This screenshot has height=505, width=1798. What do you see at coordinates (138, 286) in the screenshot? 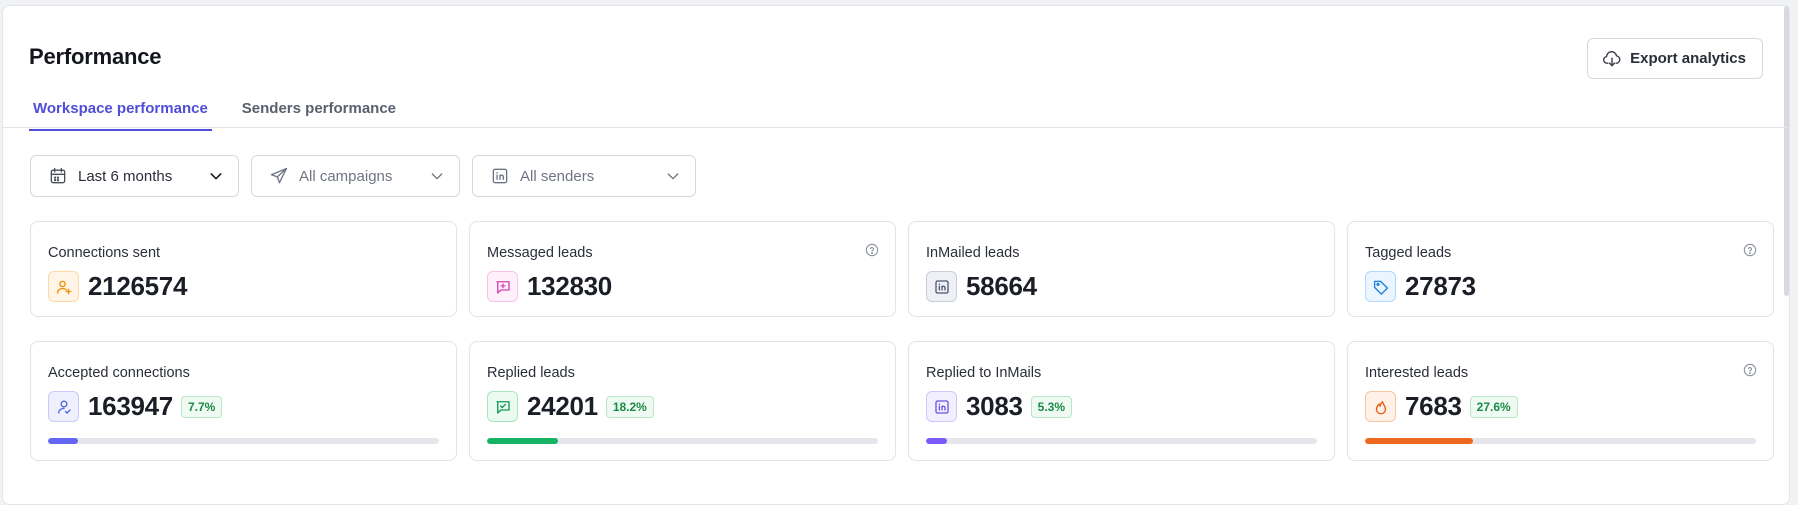
I see `metric-value: 2126574` at bounding box center [138, 286].